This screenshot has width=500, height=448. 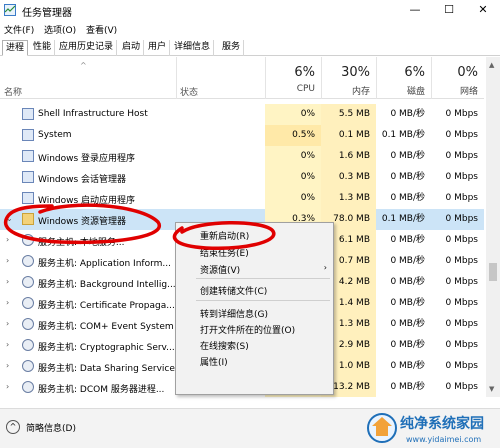 What do you see at coordinates (360, 92) in the screenshot?
I see `header-memory-label: 内存` at bounding box center [360, 92].